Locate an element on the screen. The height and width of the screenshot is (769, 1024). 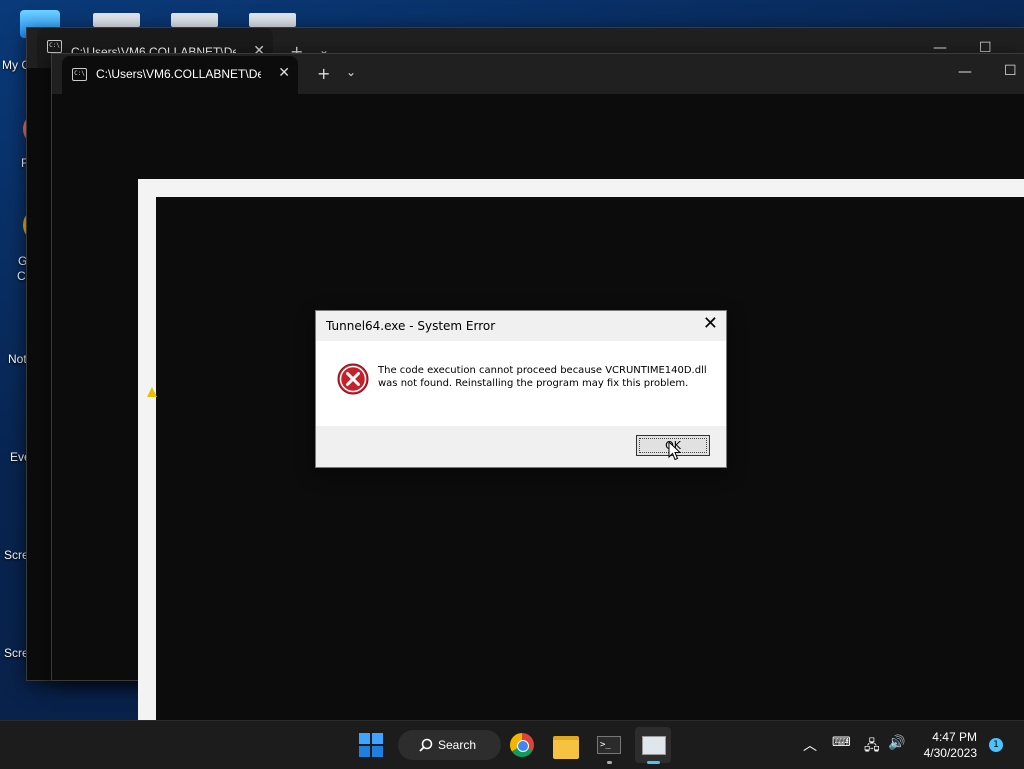
folder-icon is located at coordinates (566, 747).